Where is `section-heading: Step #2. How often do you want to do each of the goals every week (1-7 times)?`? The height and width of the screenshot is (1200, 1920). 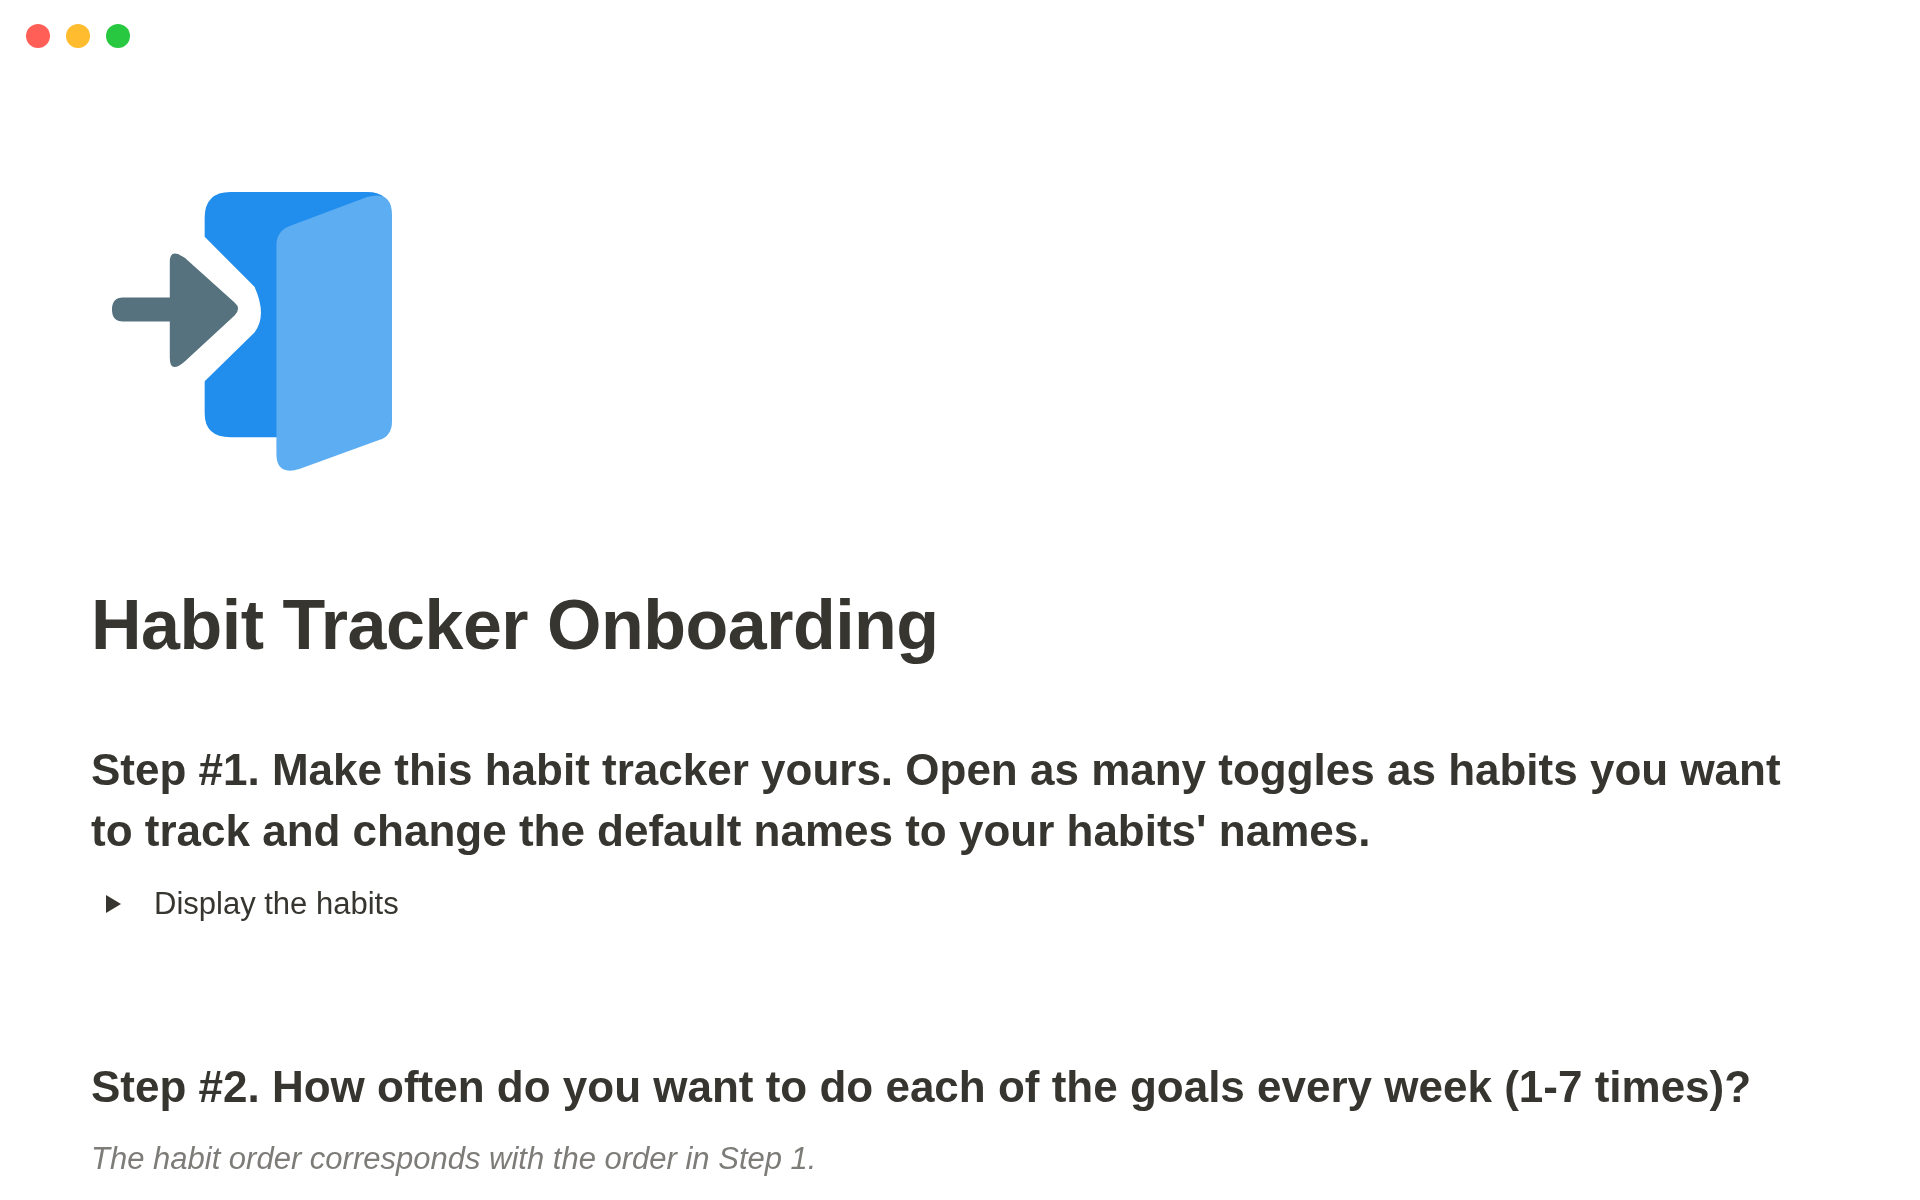
section-heading: Step #2. How often do you want to do each of the goals every week (1-7 times)? is located at coordinates (922, 1087).